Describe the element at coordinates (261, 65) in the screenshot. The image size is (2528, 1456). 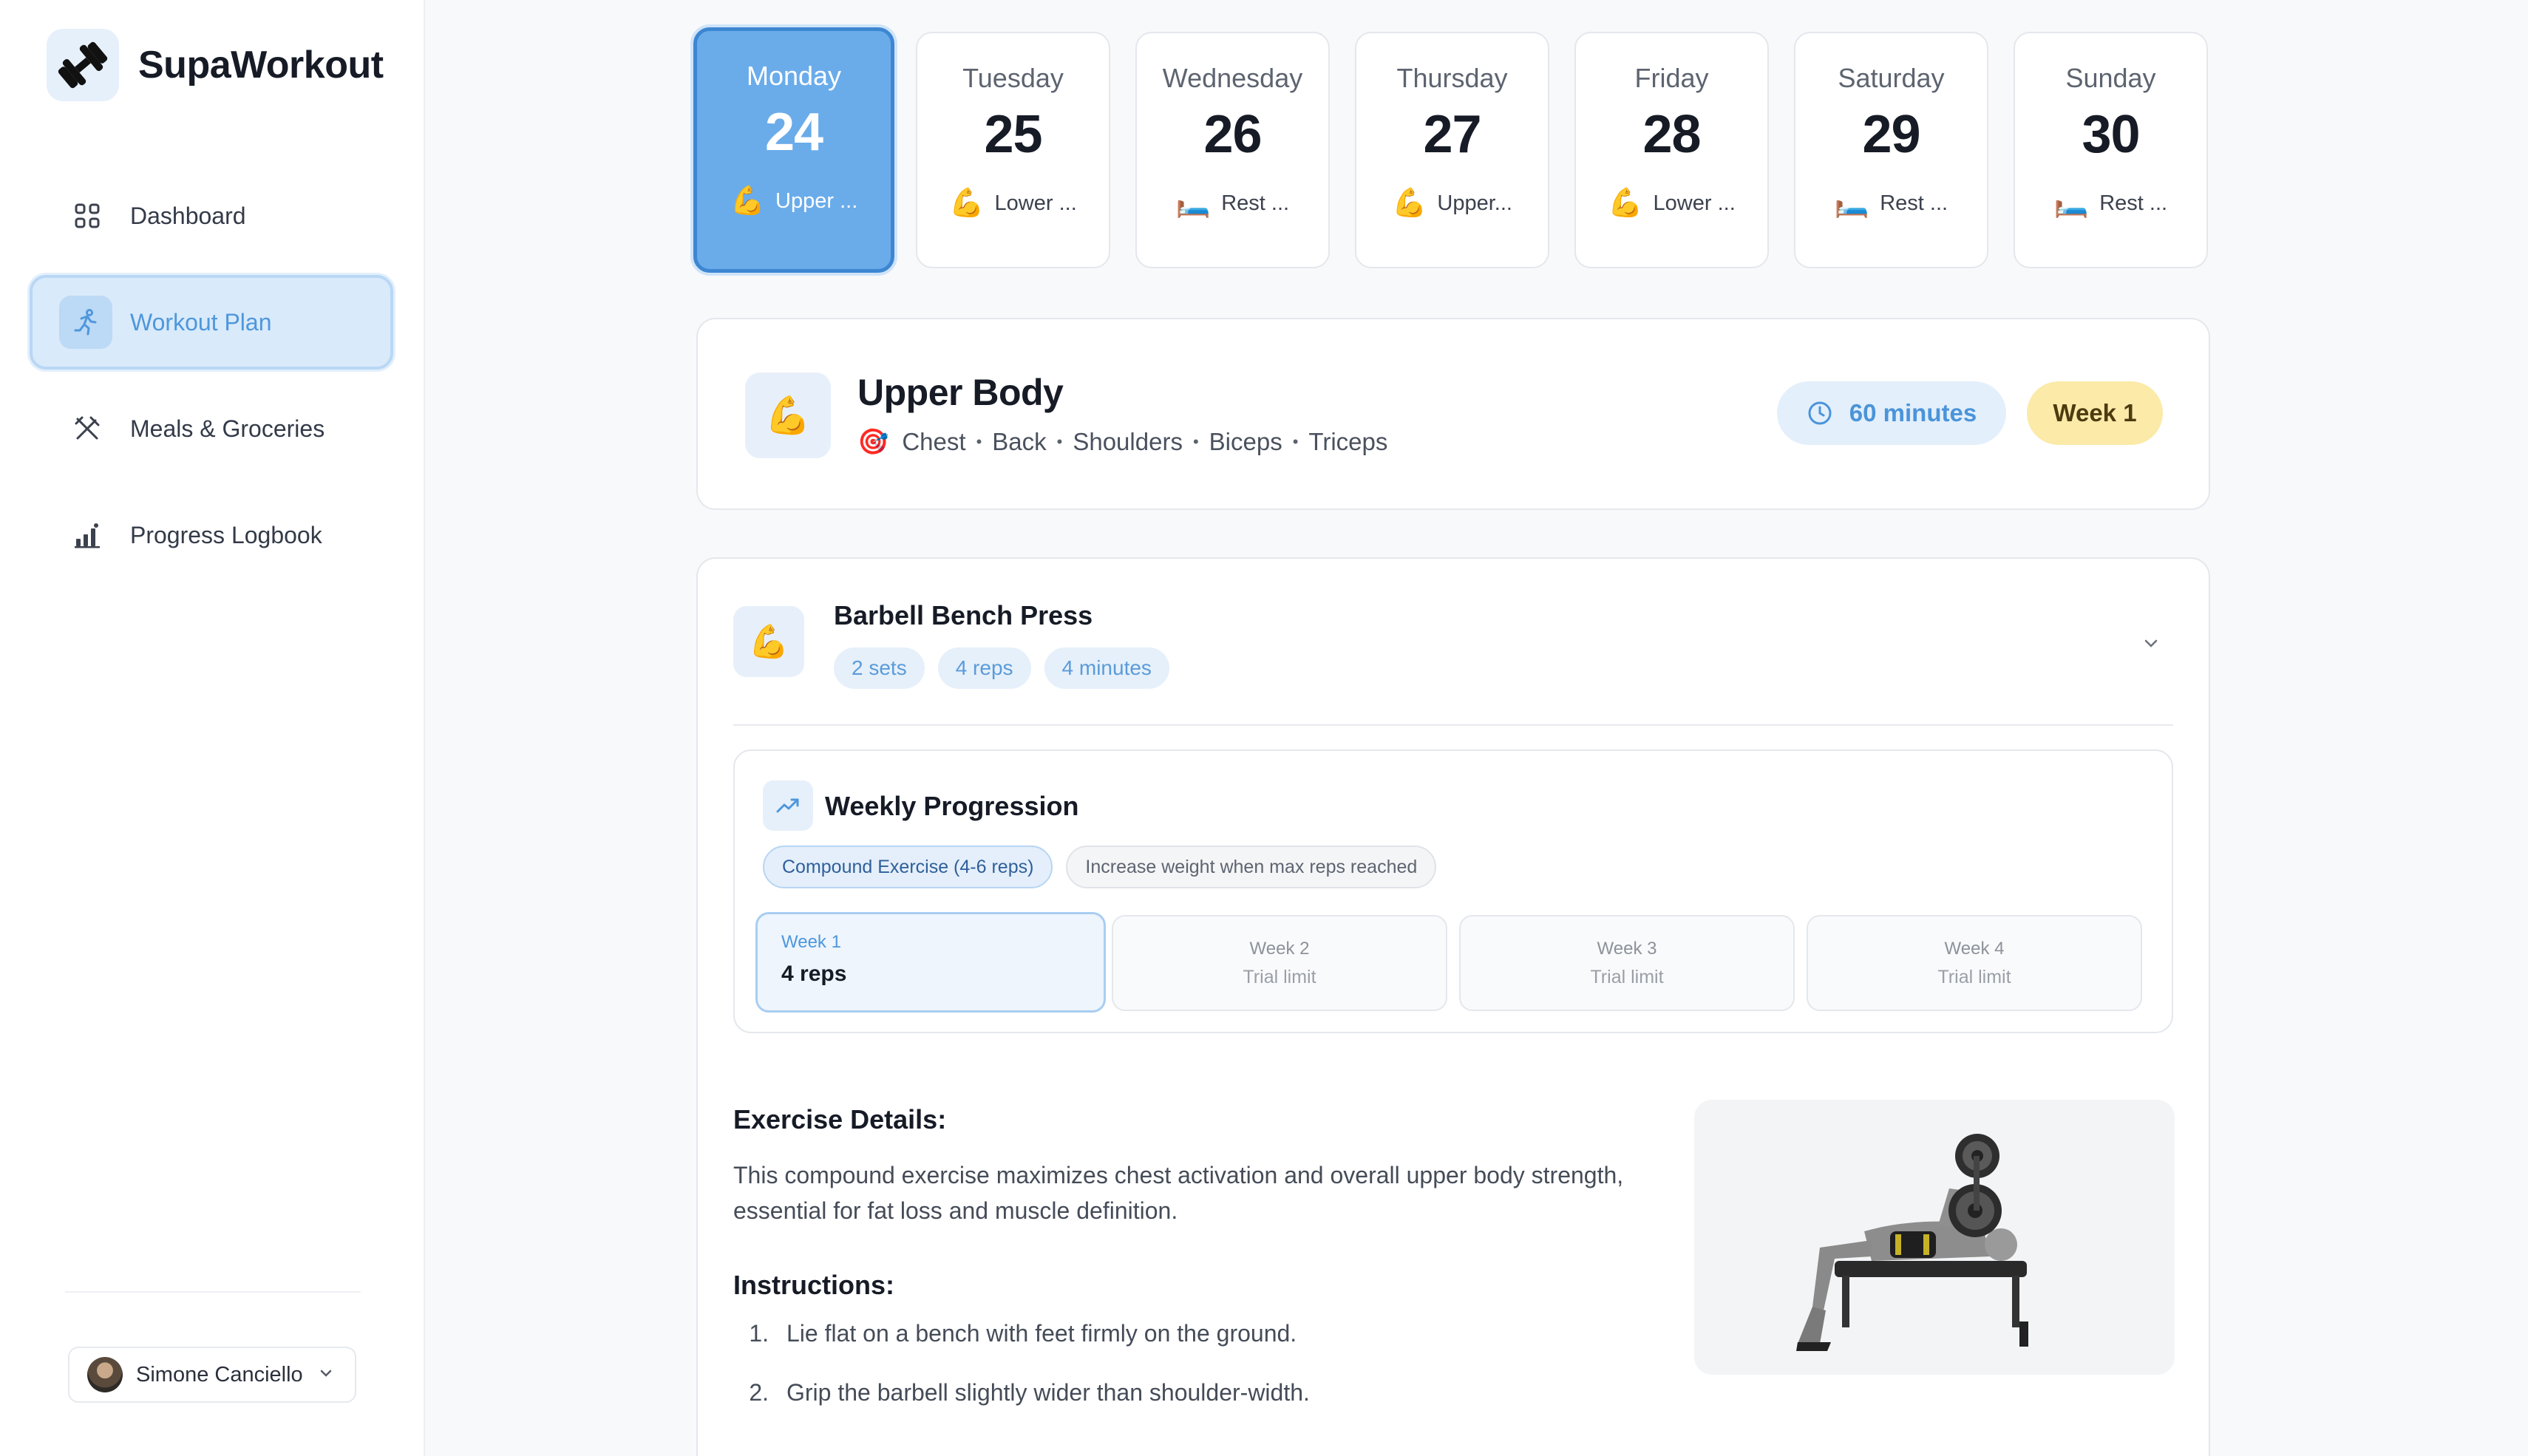
I see `app-name: SupaWorkout` at that location.